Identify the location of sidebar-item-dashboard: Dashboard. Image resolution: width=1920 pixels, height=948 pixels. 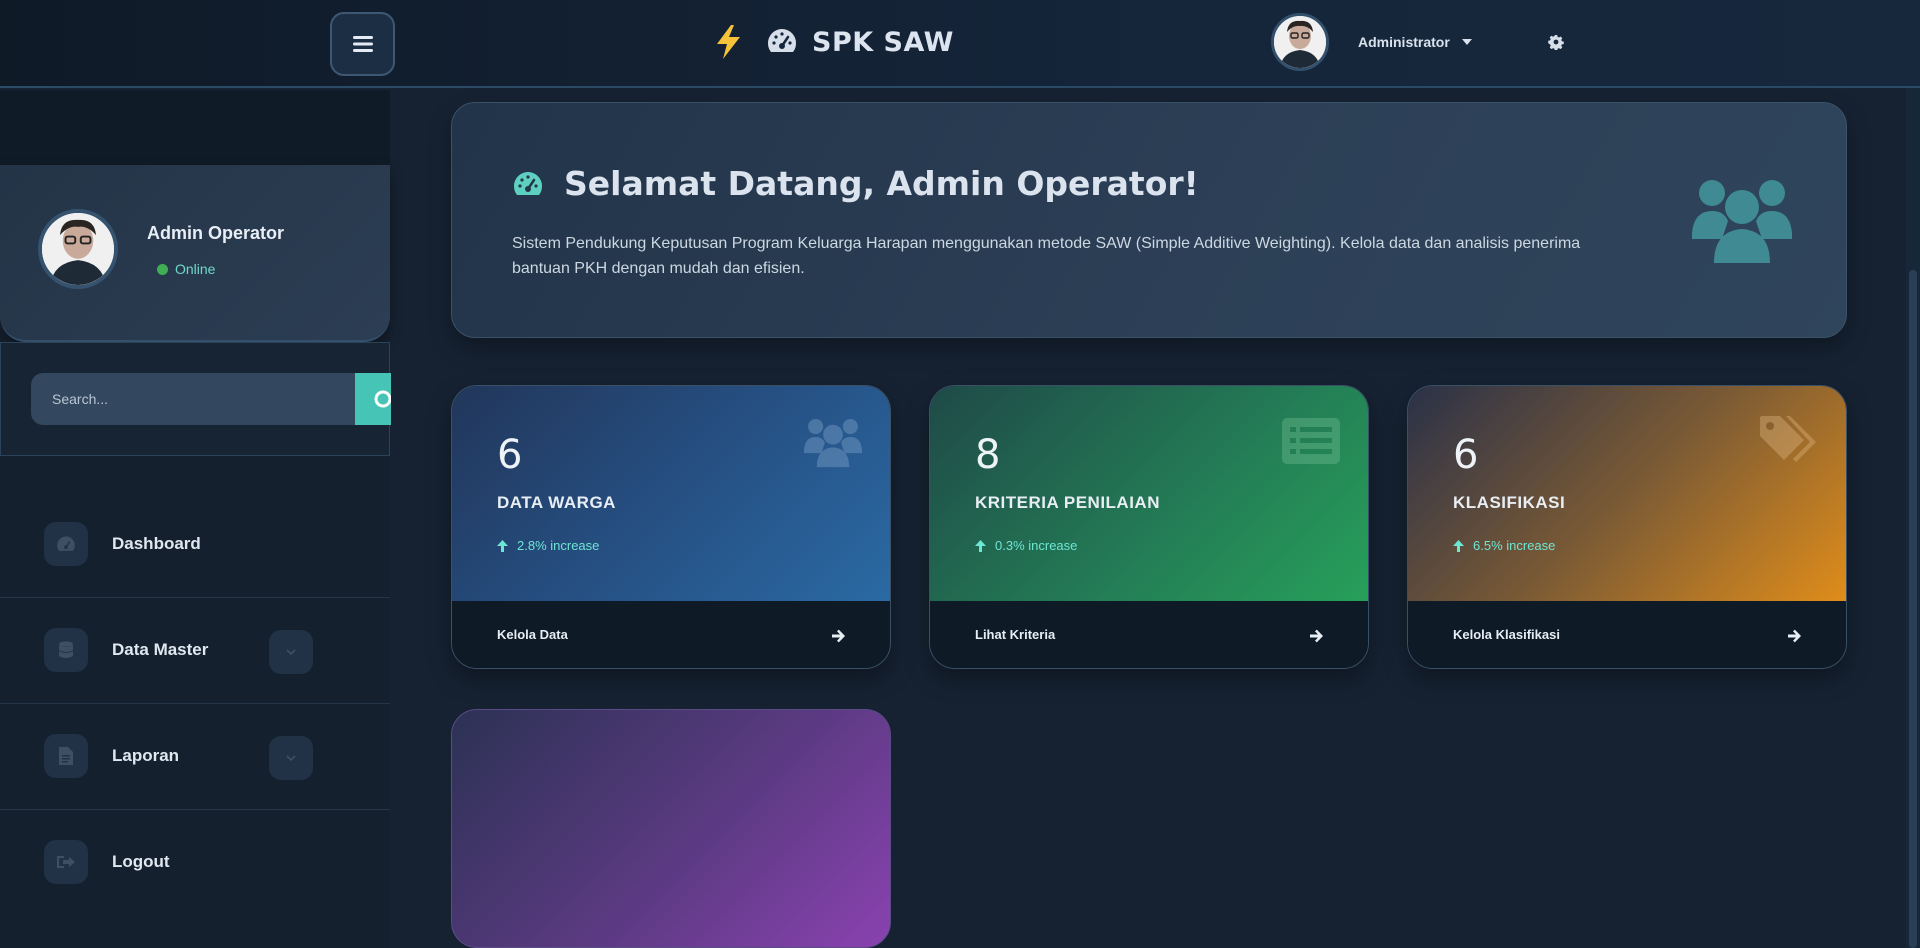
(195, 545).